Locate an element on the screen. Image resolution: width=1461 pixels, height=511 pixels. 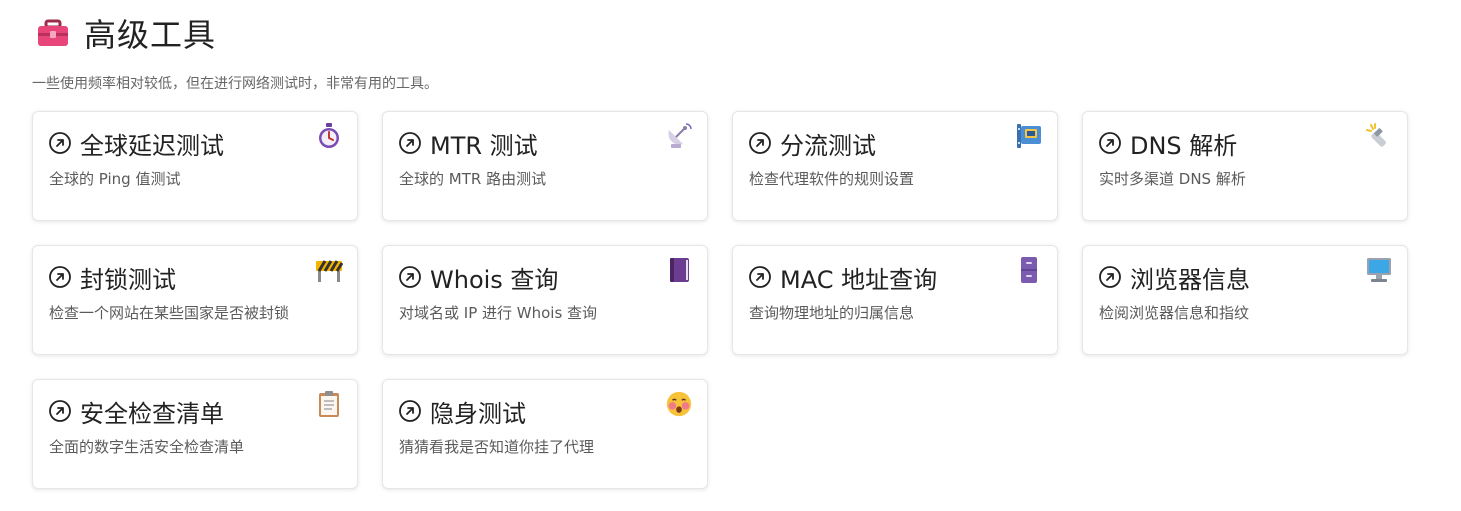
card-description: 检查代理软件的规则设置 is located at coordinates (832, 179).